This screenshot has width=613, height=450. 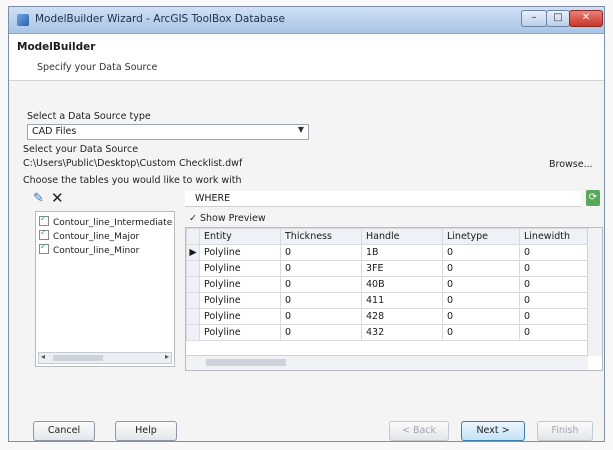 What do you see at coordinates (146, 431) in the screenshot?
I see `help-button: Help` at bounding box center [146, 431].